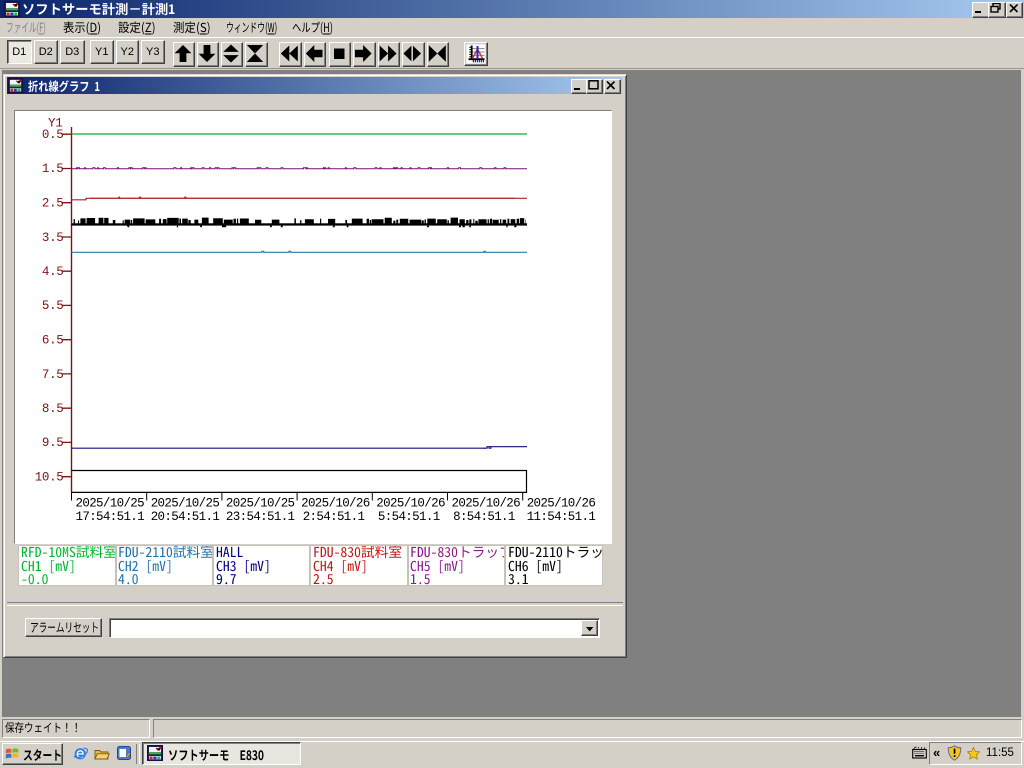  Describe the element at coordinates (110, 517) in the screenshot. I see `svg-text: 17:54:51.1` at that location.